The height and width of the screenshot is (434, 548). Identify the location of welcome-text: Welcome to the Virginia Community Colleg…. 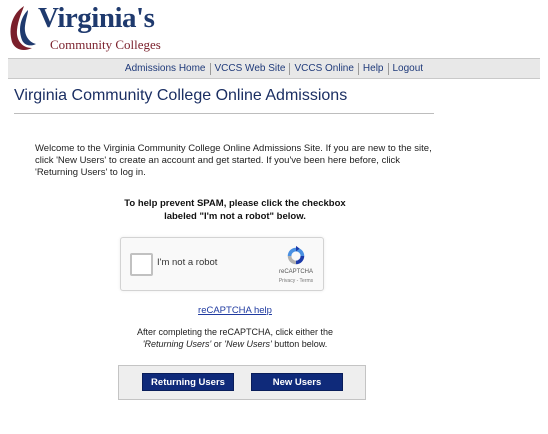
(233, 160).